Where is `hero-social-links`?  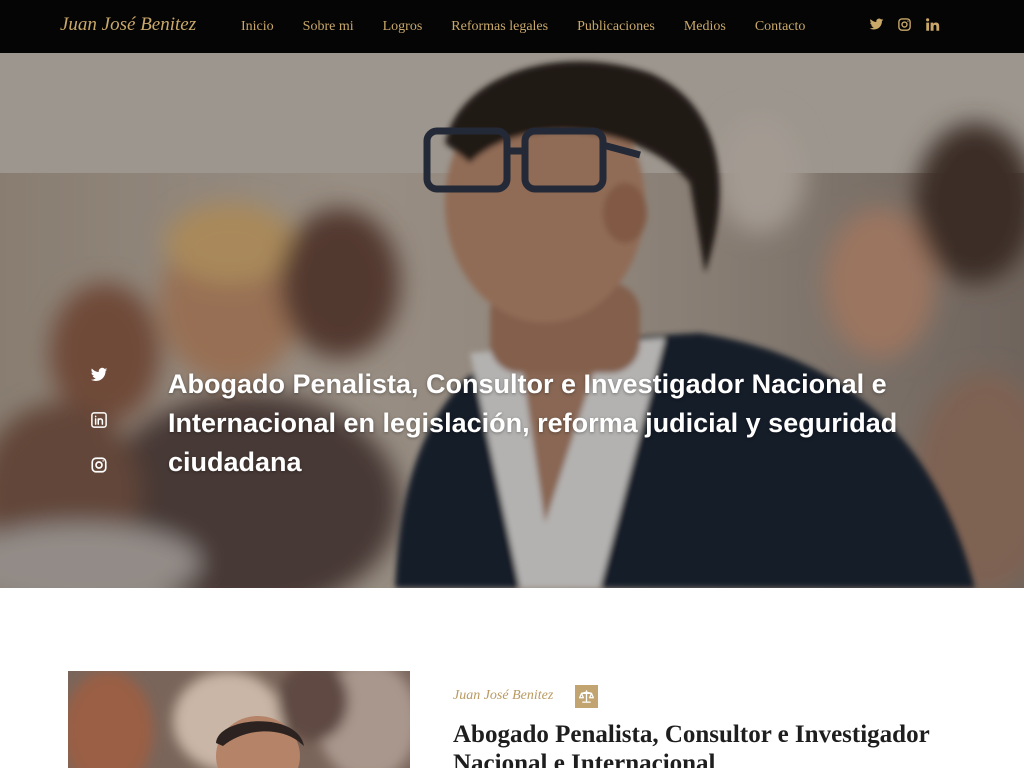
hero-social-links is located at coordinates (99, 420).